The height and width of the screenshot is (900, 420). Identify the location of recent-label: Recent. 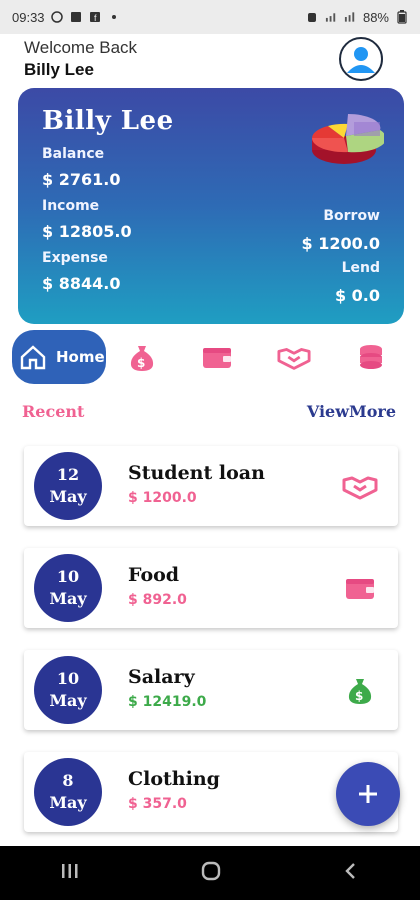
(53, 411).